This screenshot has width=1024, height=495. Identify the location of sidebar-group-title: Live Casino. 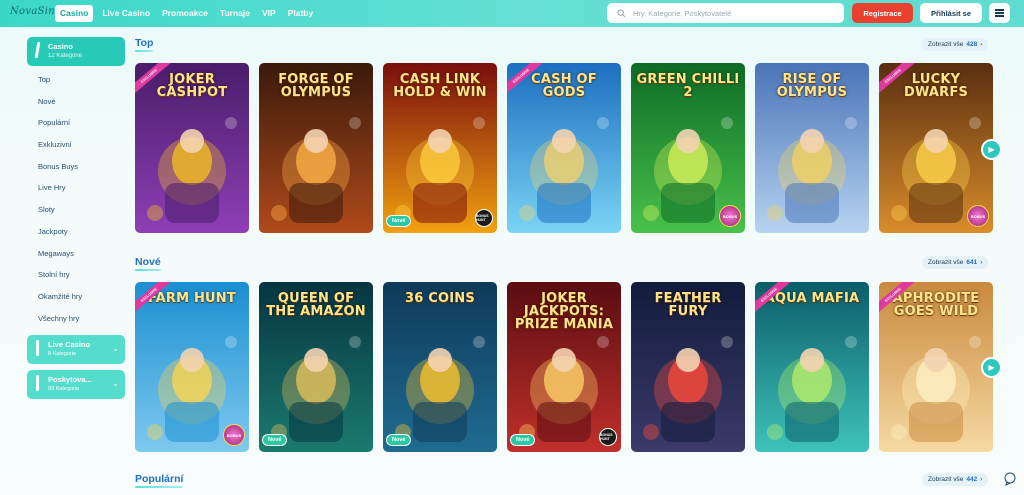
(69, 345).